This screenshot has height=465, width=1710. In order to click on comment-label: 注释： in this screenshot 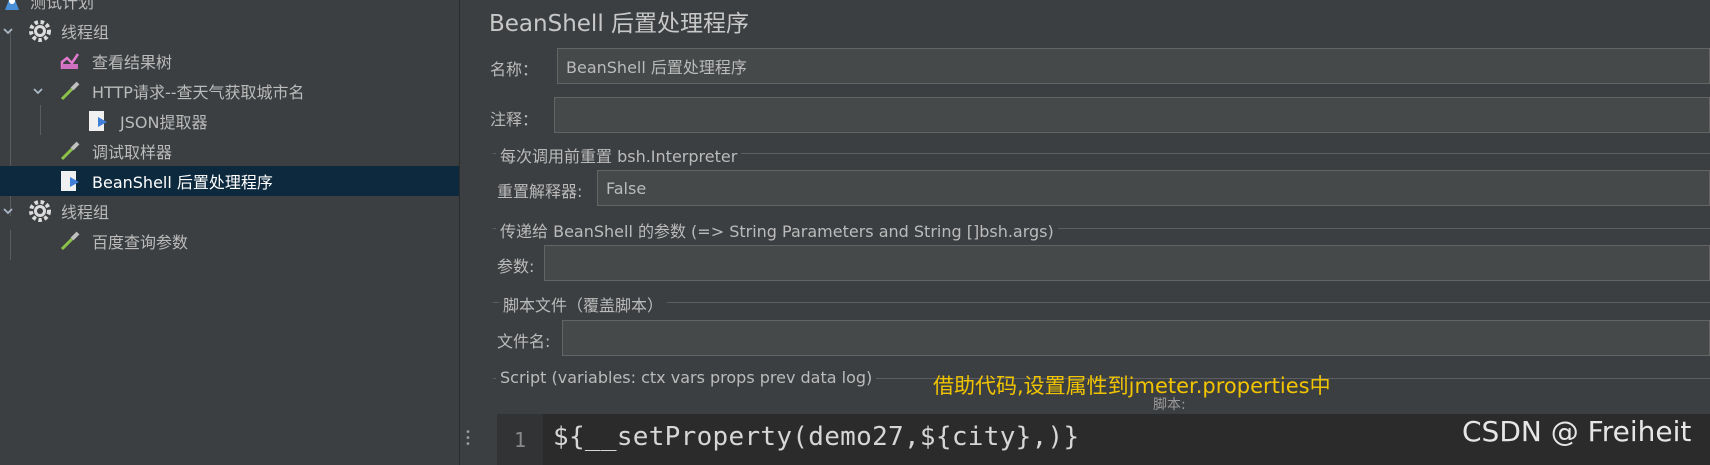, I will do `click(514, 119)`.